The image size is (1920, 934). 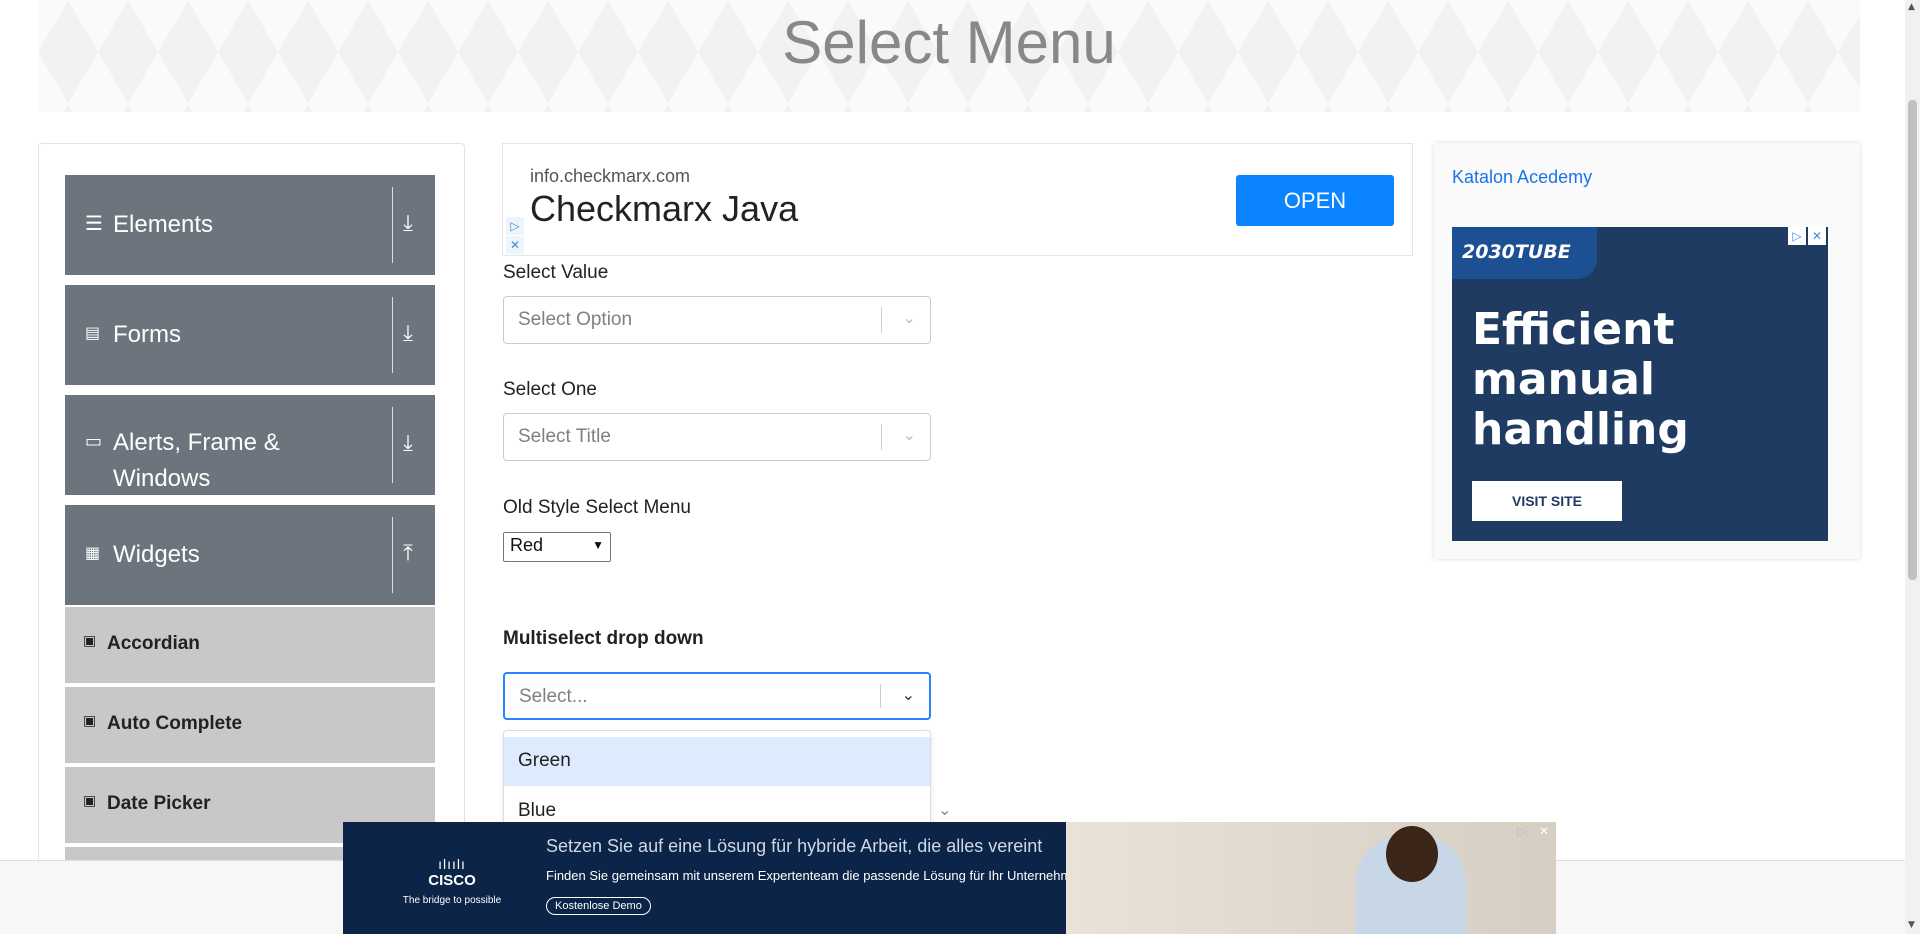 I want to click on old-style-select: Red ▼, so click(x=557, y=547).